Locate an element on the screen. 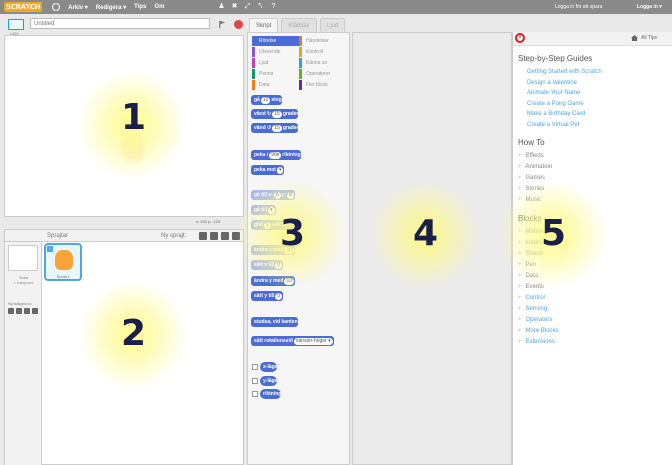  reporter-x-position: x-läge is located at coordinates (269, 367).